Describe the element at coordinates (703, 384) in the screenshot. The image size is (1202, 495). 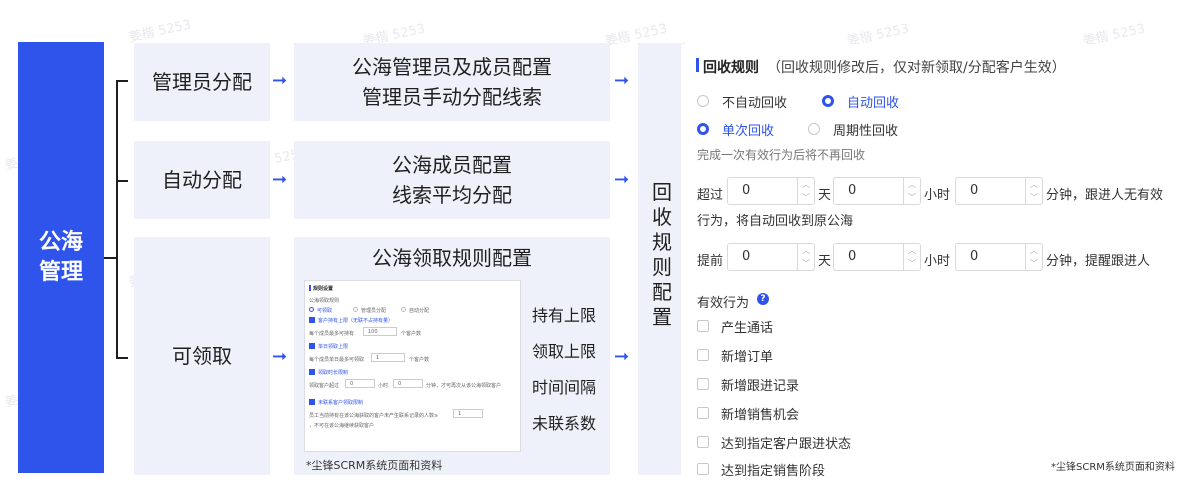
I see `checkbox-followup` at that location.